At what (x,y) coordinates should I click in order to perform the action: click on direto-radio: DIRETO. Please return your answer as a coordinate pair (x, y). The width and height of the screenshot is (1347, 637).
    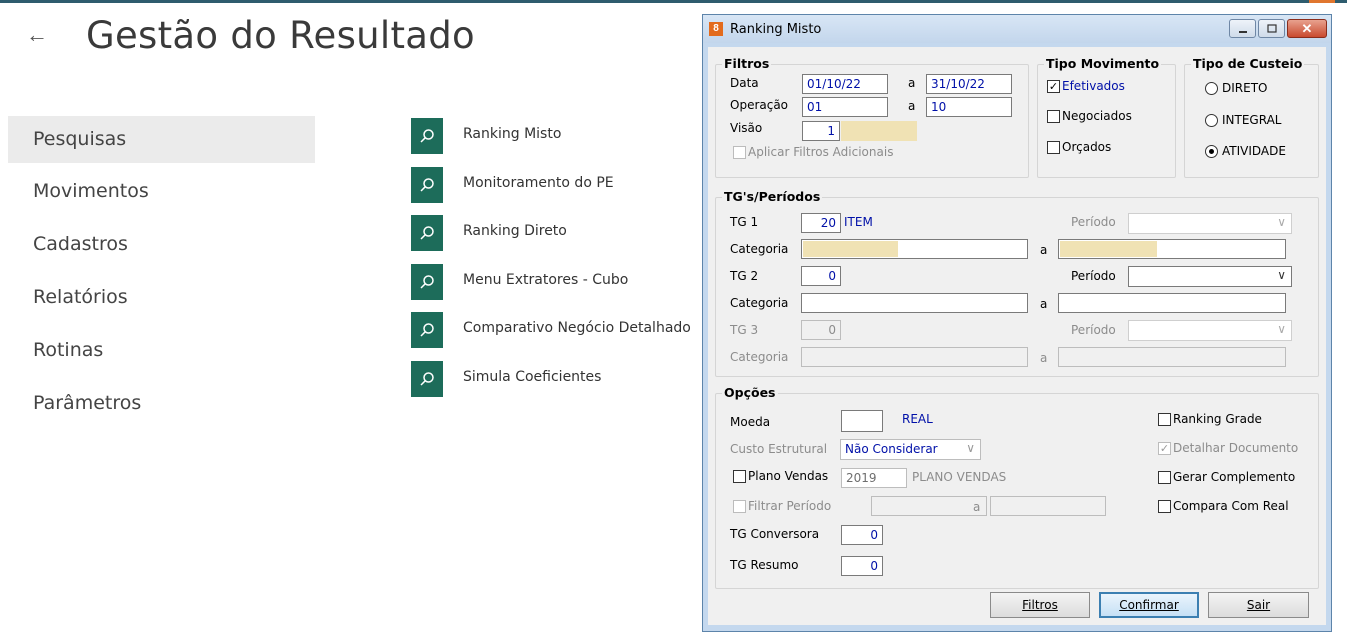
    Looking at the image, I should click on (1236, 88).